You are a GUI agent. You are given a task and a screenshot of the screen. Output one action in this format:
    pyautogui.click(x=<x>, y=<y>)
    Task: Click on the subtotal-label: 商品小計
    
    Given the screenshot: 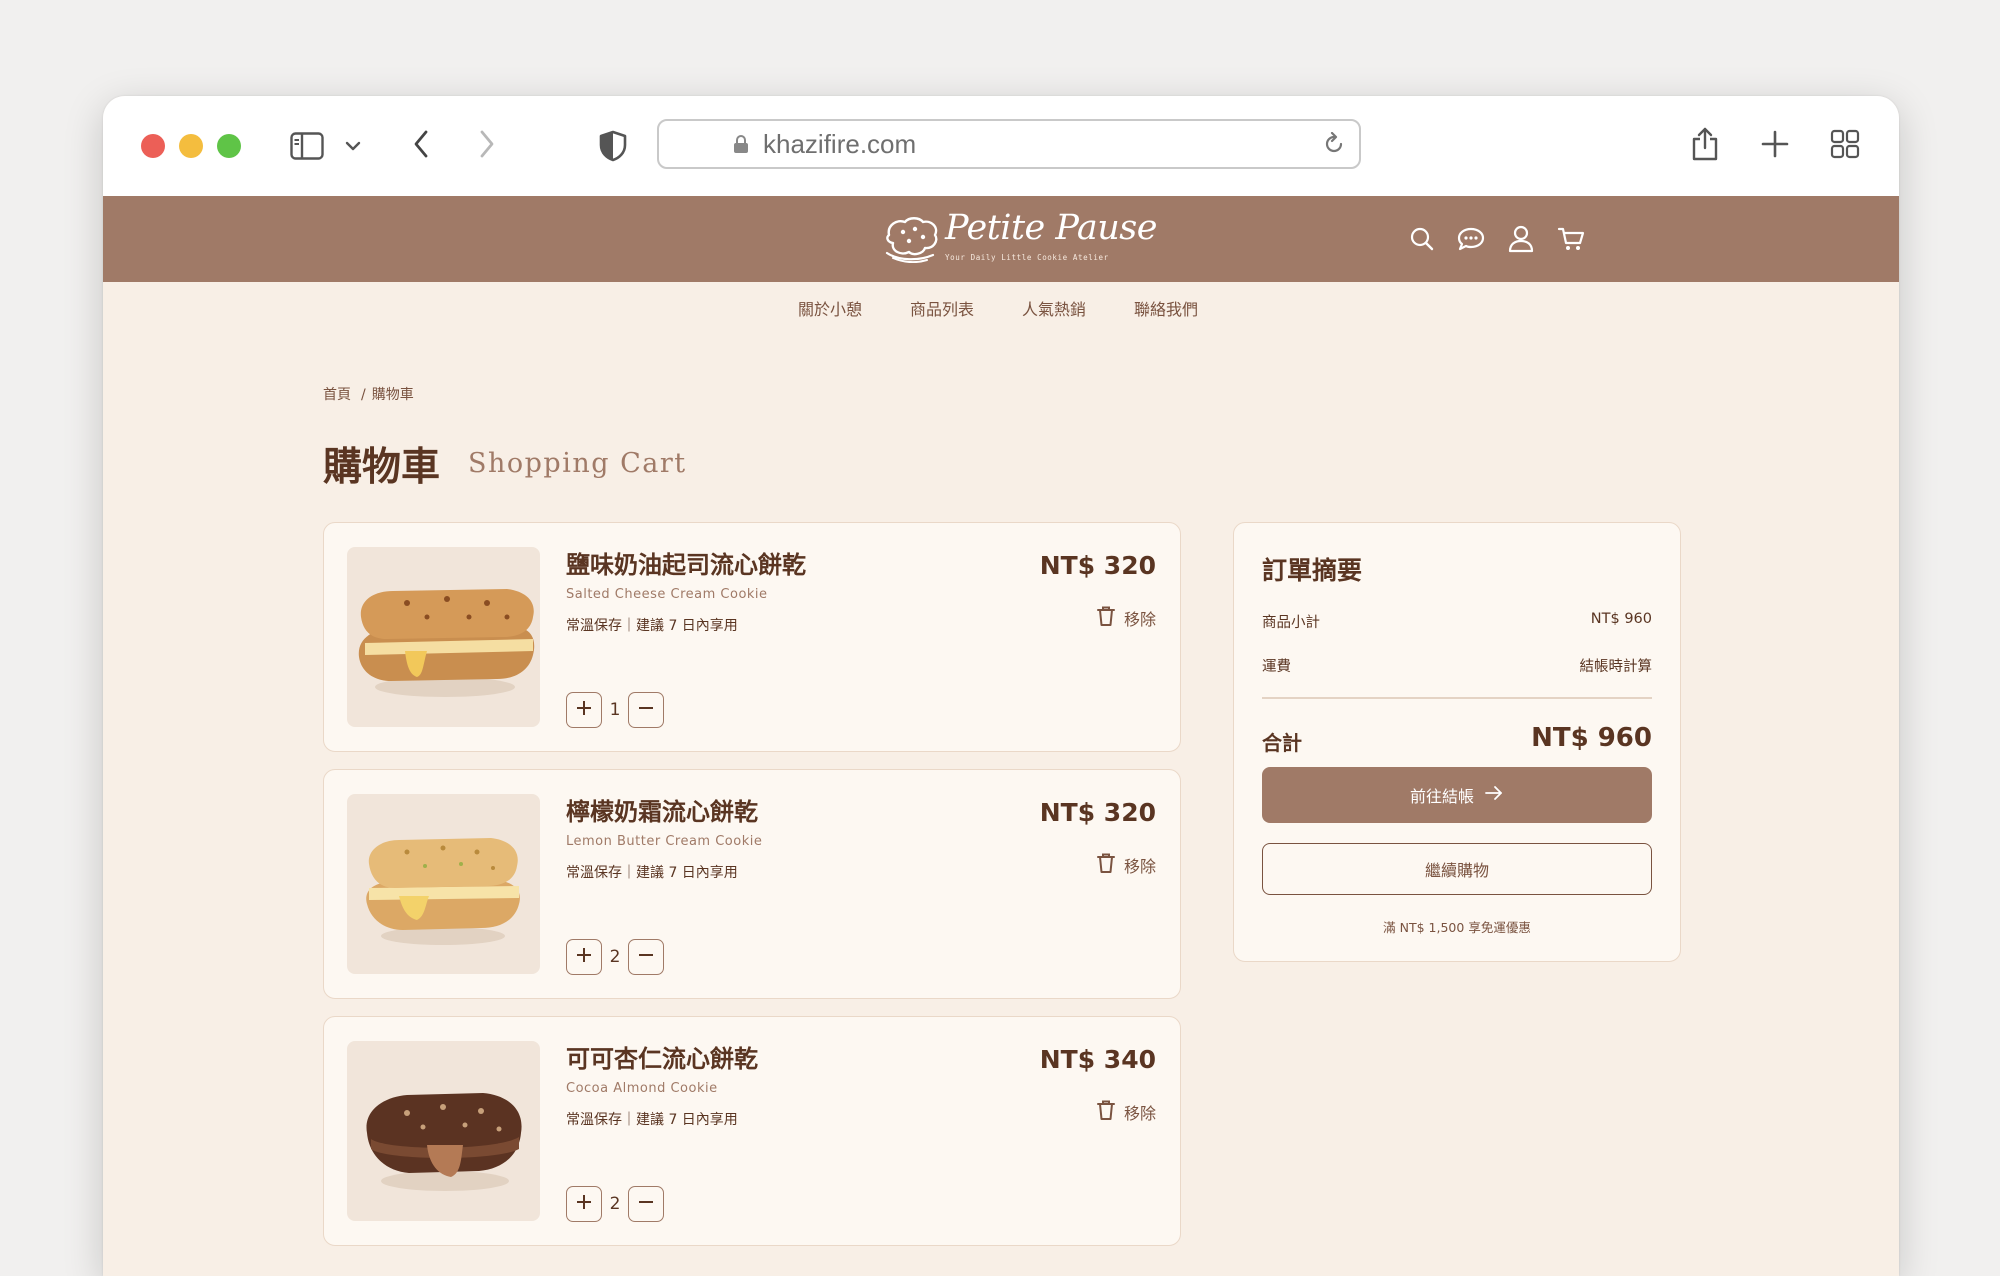 What is the action you would take?
    pyautogui.click(x=1291, y=623)
    